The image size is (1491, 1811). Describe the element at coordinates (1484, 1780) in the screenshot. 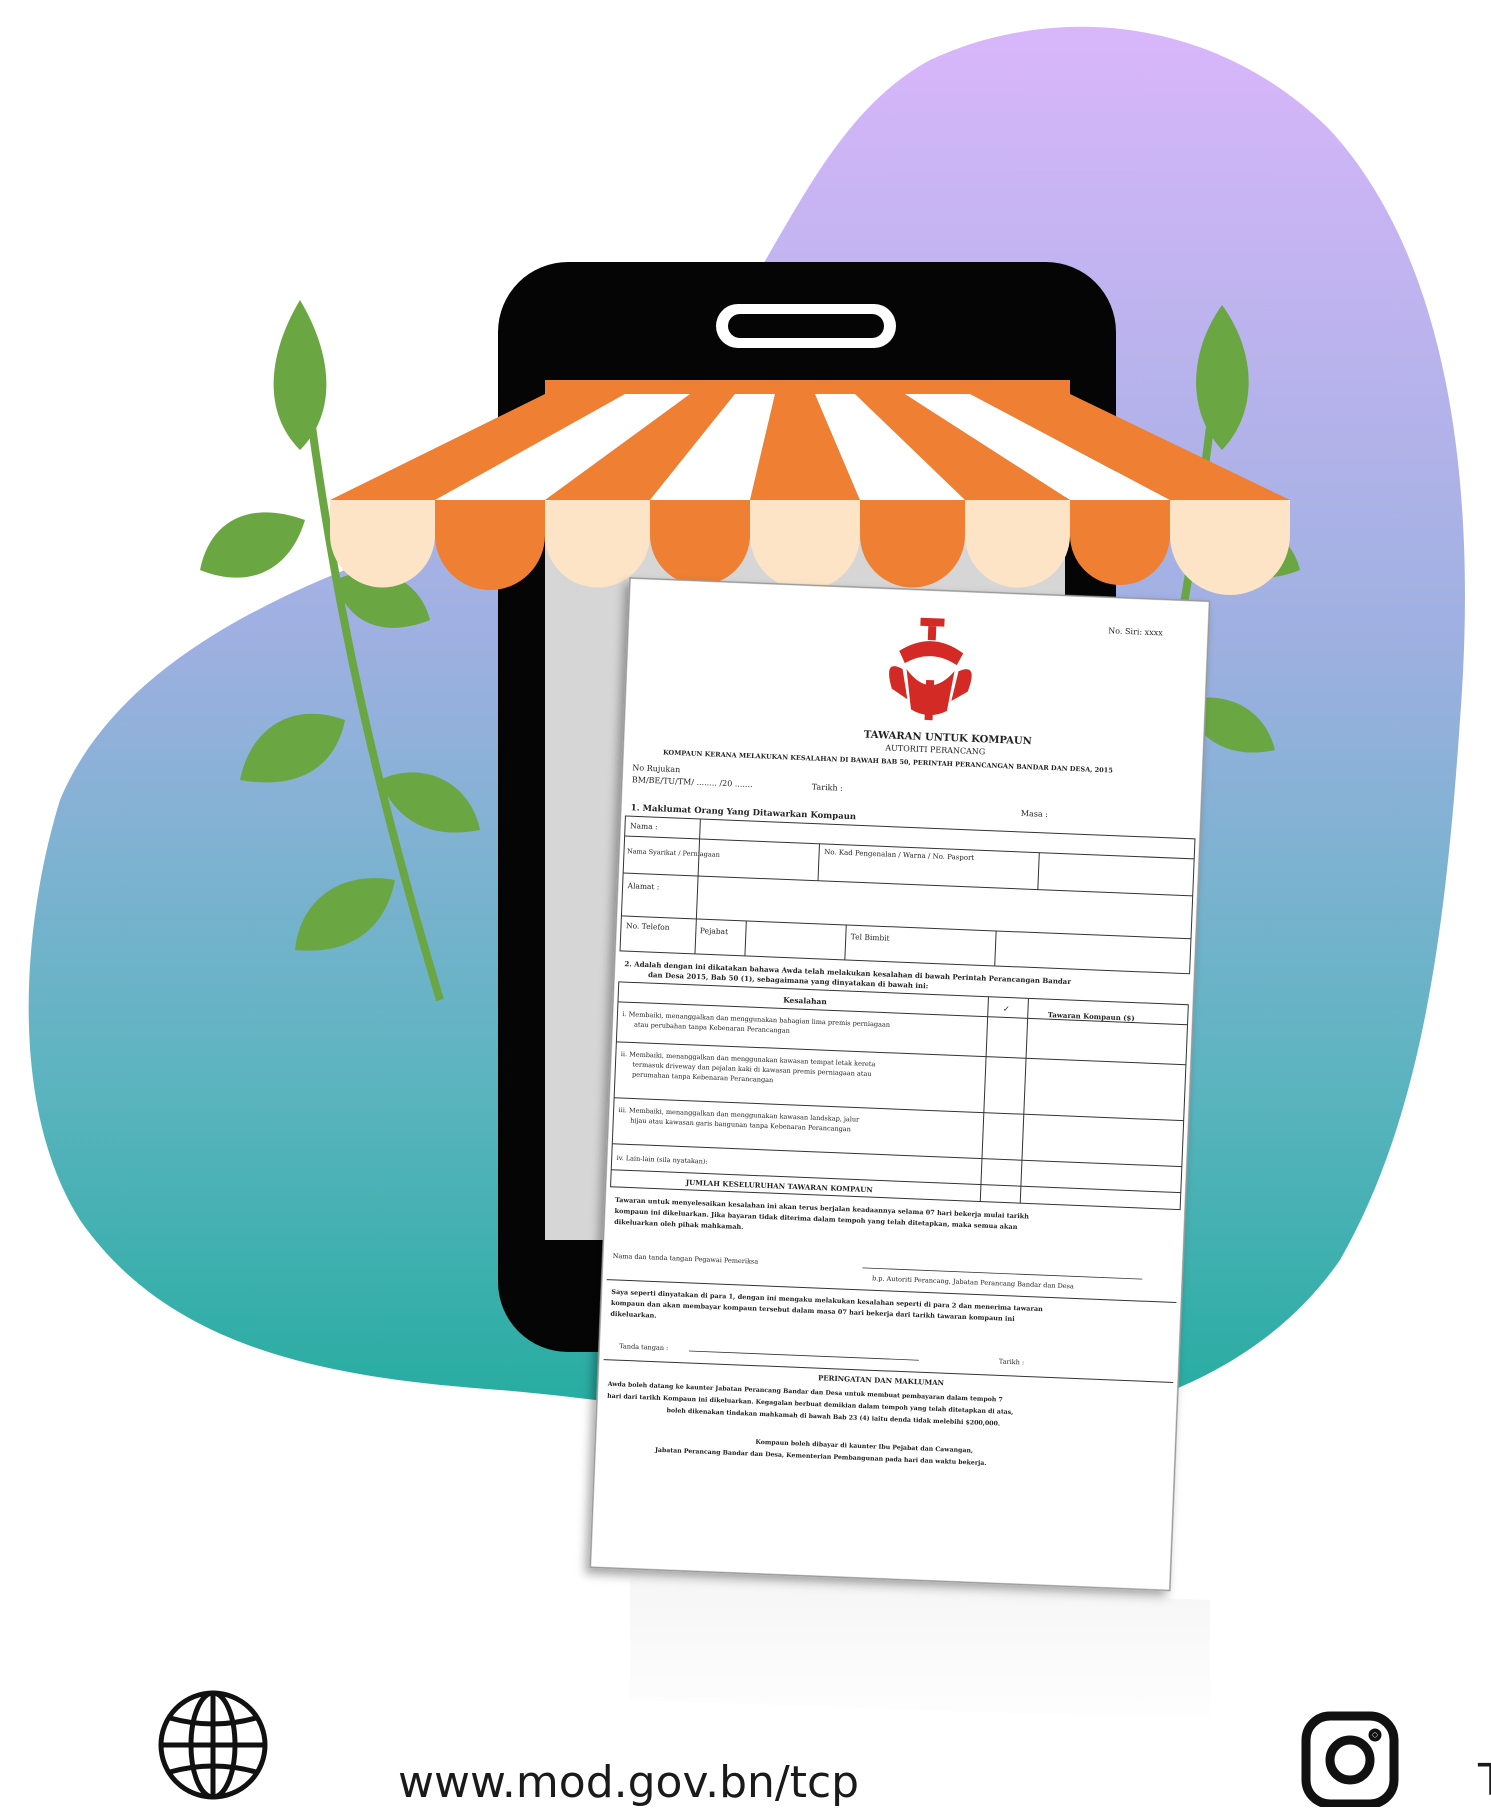

I see `instagram-handle-partial: T` at that location.